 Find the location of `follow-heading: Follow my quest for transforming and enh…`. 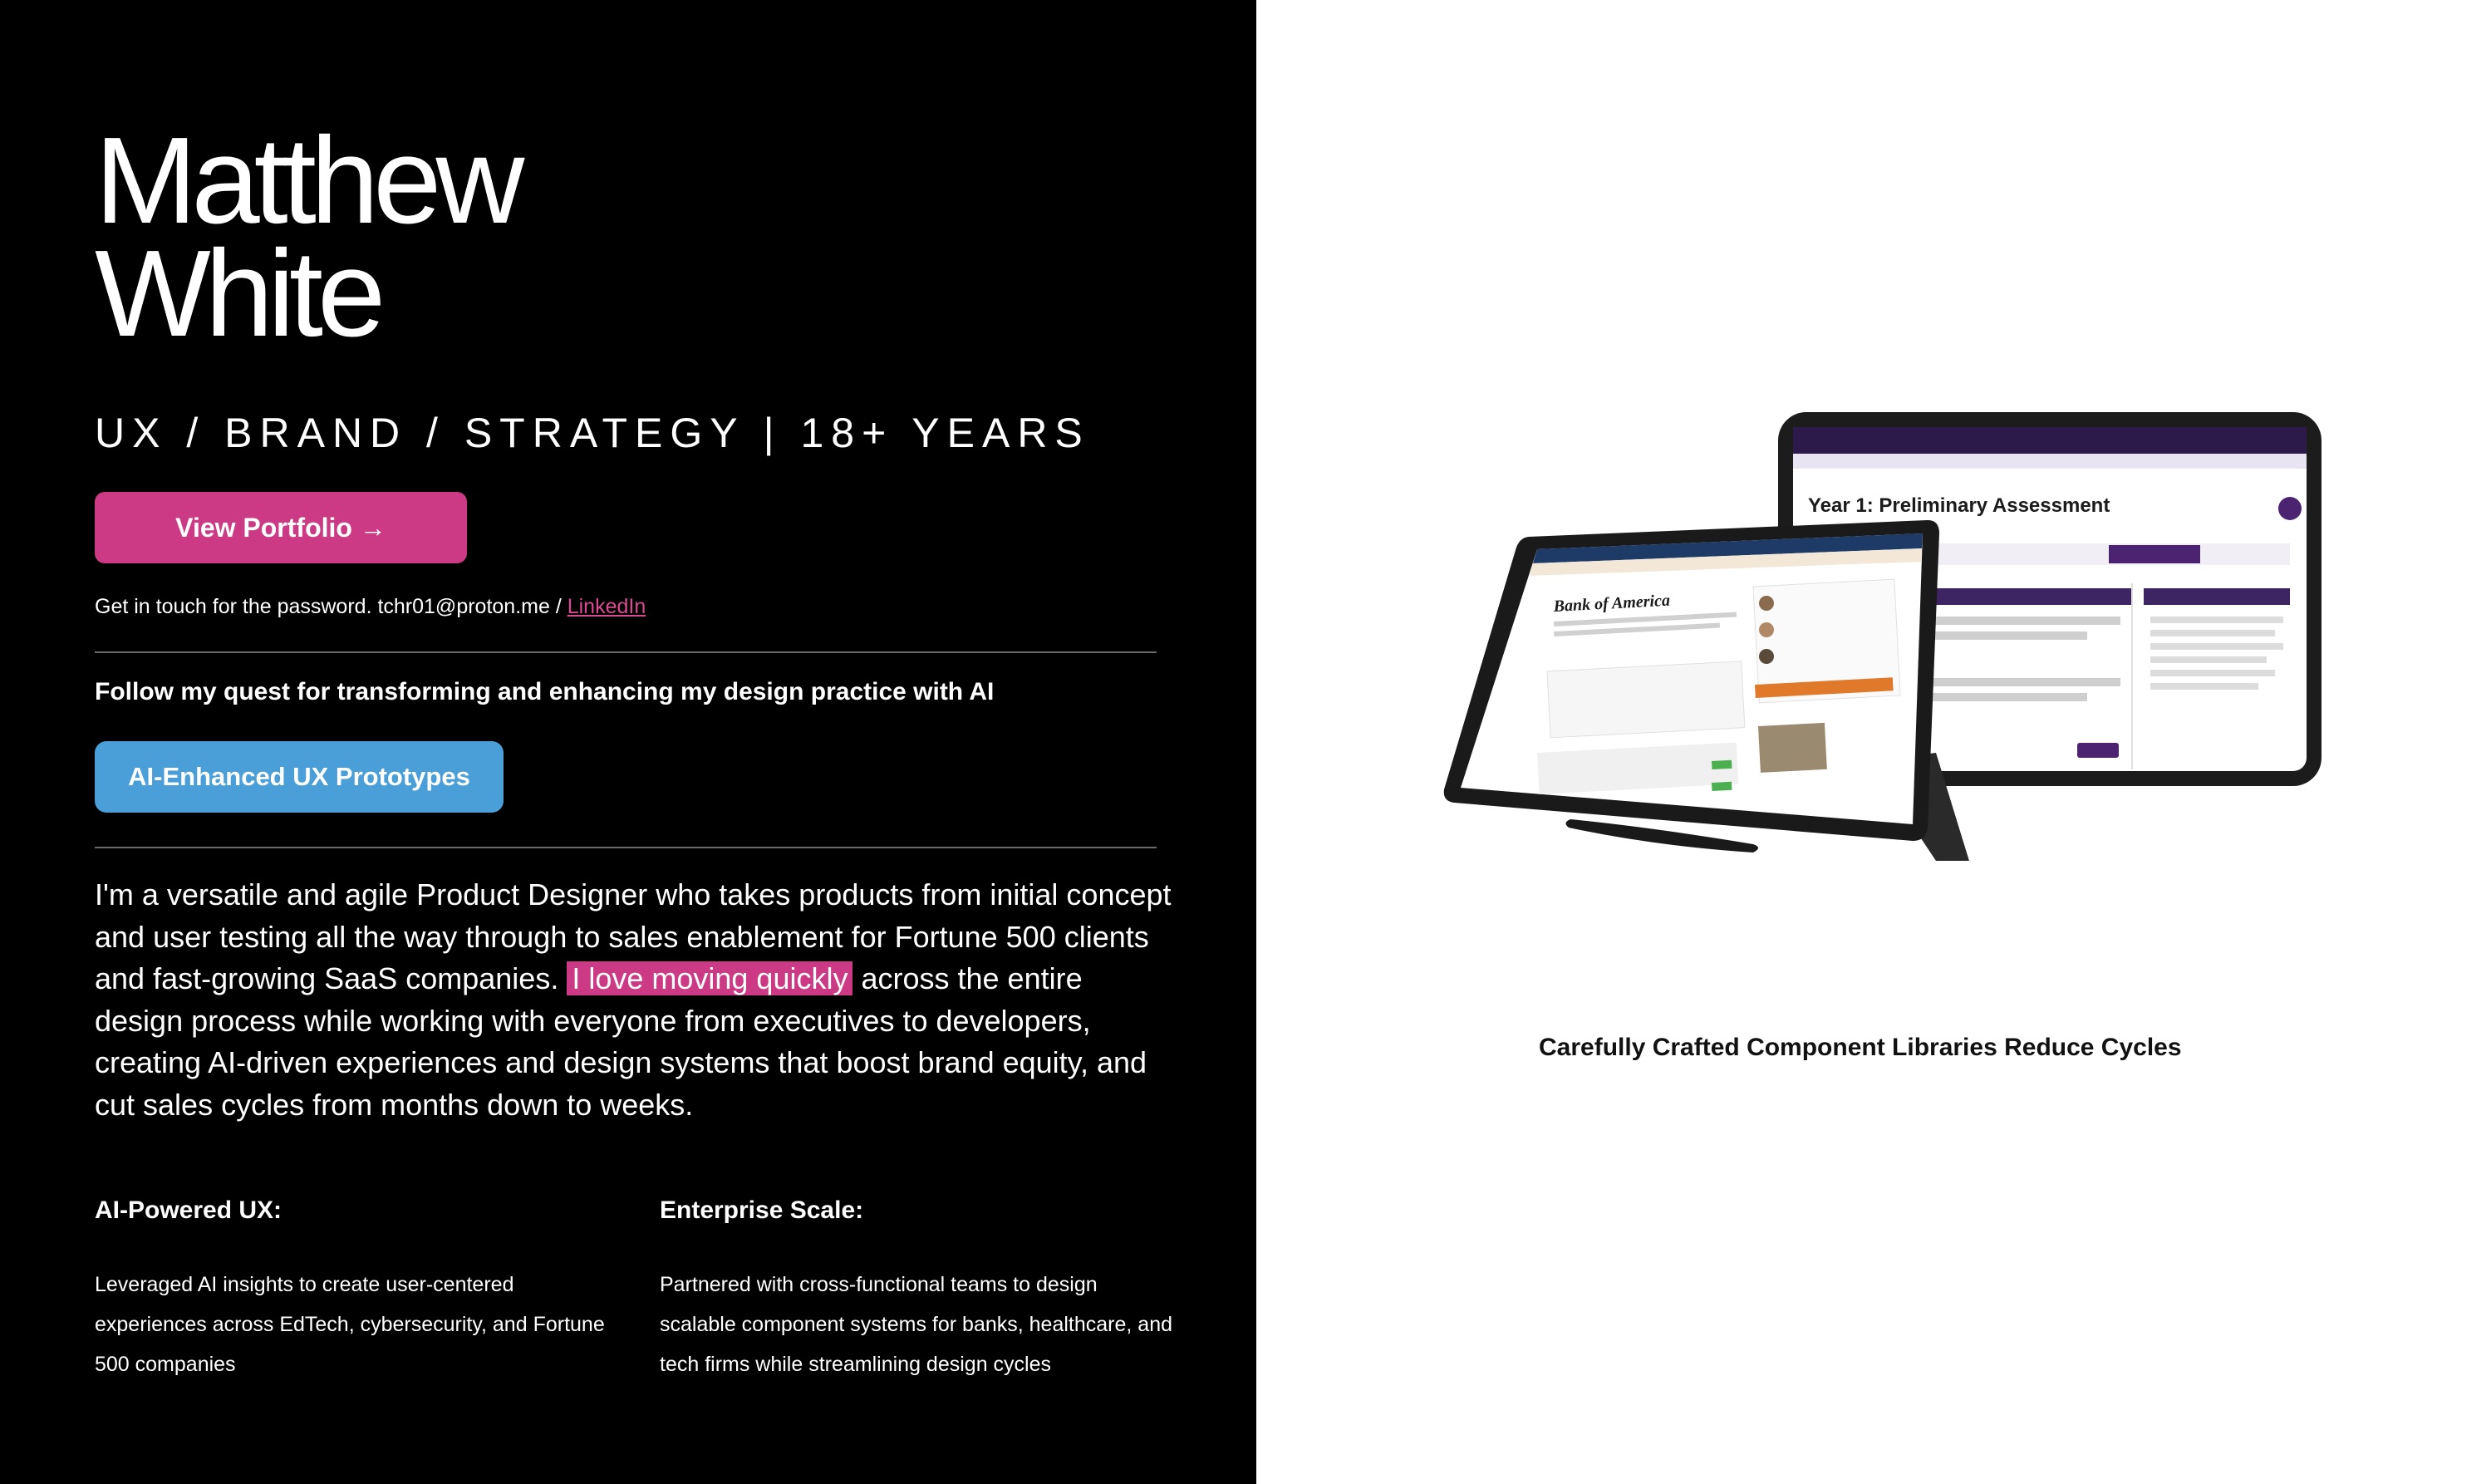

follow-heading: Follow my quest for transforming and enh… is located at coordinates (545, 691).